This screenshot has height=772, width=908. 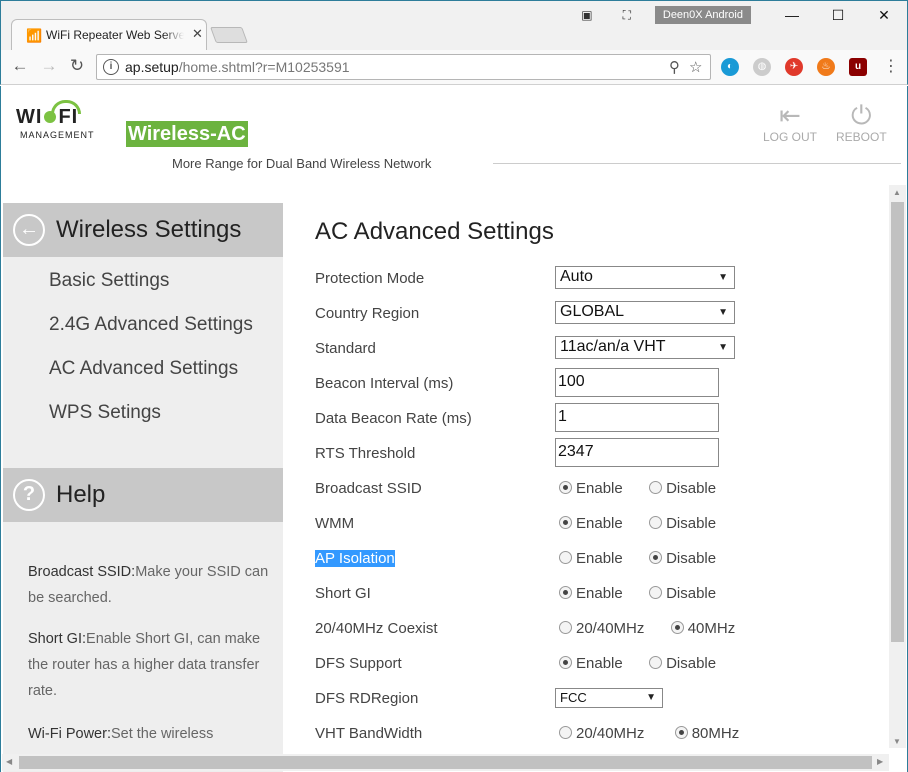 I want to click on screenshot-icon: ⛶, so click(x=627, y=15).